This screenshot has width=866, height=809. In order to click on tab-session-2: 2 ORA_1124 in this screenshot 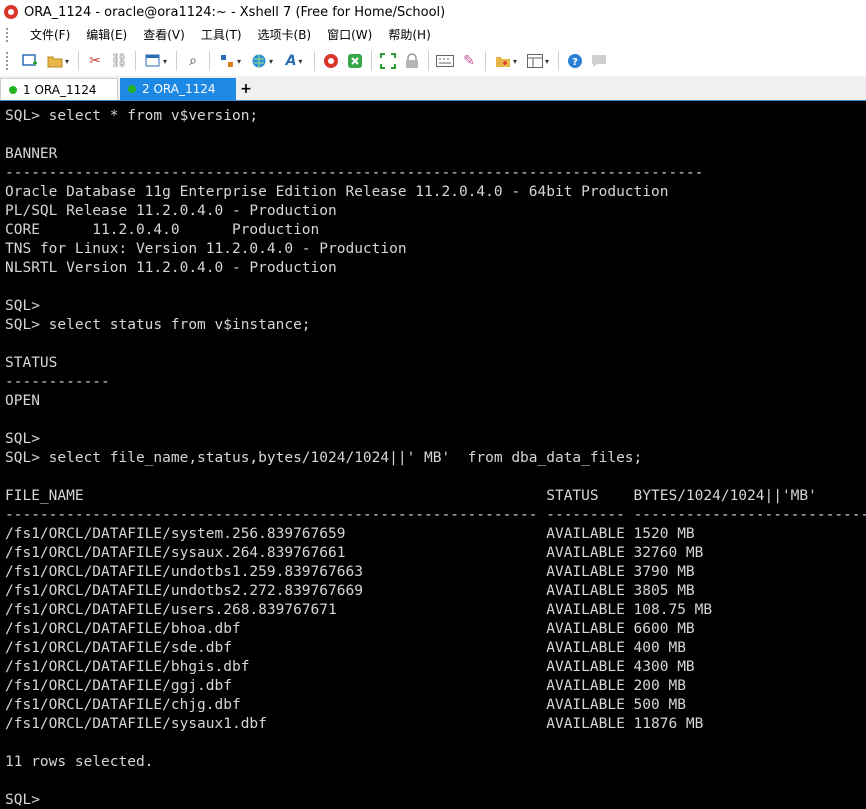, I will do `click(178, 89)`.